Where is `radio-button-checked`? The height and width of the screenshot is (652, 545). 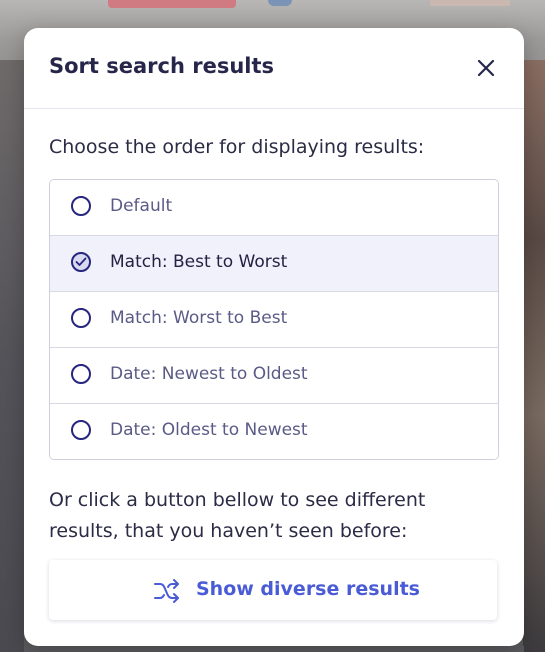 radio-button-checked is located at coordinates (81, 262).